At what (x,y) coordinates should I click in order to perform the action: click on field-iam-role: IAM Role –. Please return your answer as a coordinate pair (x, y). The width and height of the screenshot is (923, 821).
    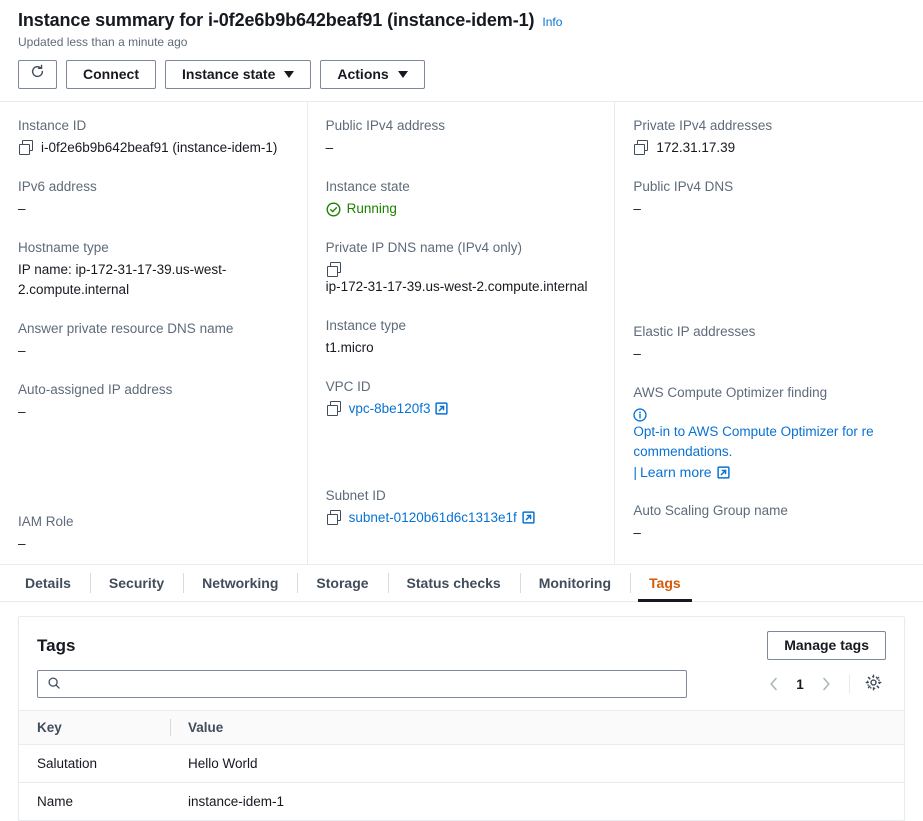
    Looking at the image, I should click on (153, 533).